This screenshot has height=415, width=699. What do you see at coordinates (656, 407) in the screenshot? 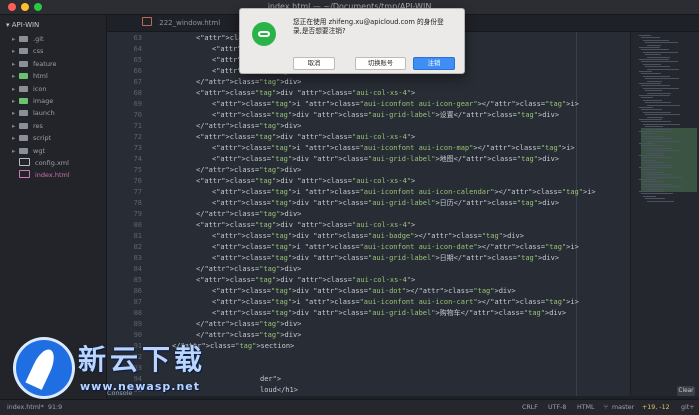
I see `status-diff: +19, -12` at bounding box center [656, 407].